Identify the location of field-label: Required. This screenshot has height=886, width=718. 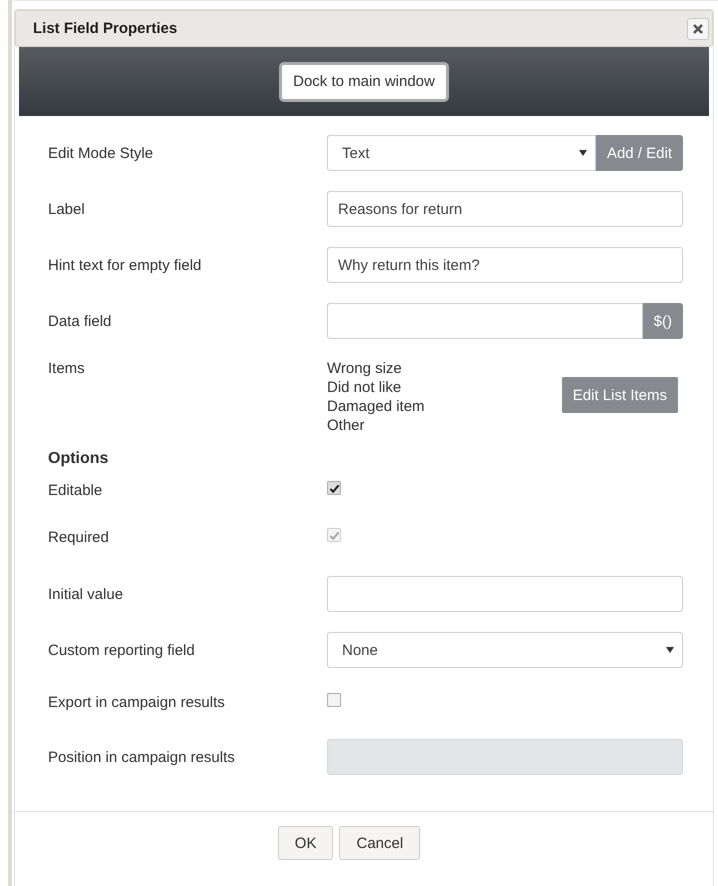
(79, 537).